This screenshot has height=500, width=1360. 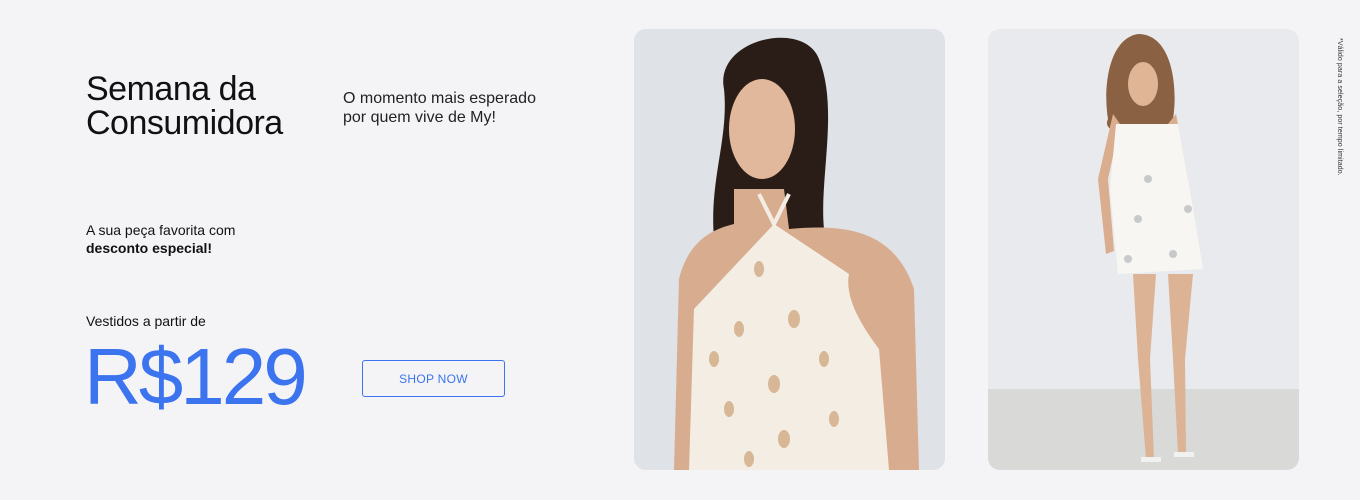 I want to click on price-value: R$129, so click(x=196, y=376).